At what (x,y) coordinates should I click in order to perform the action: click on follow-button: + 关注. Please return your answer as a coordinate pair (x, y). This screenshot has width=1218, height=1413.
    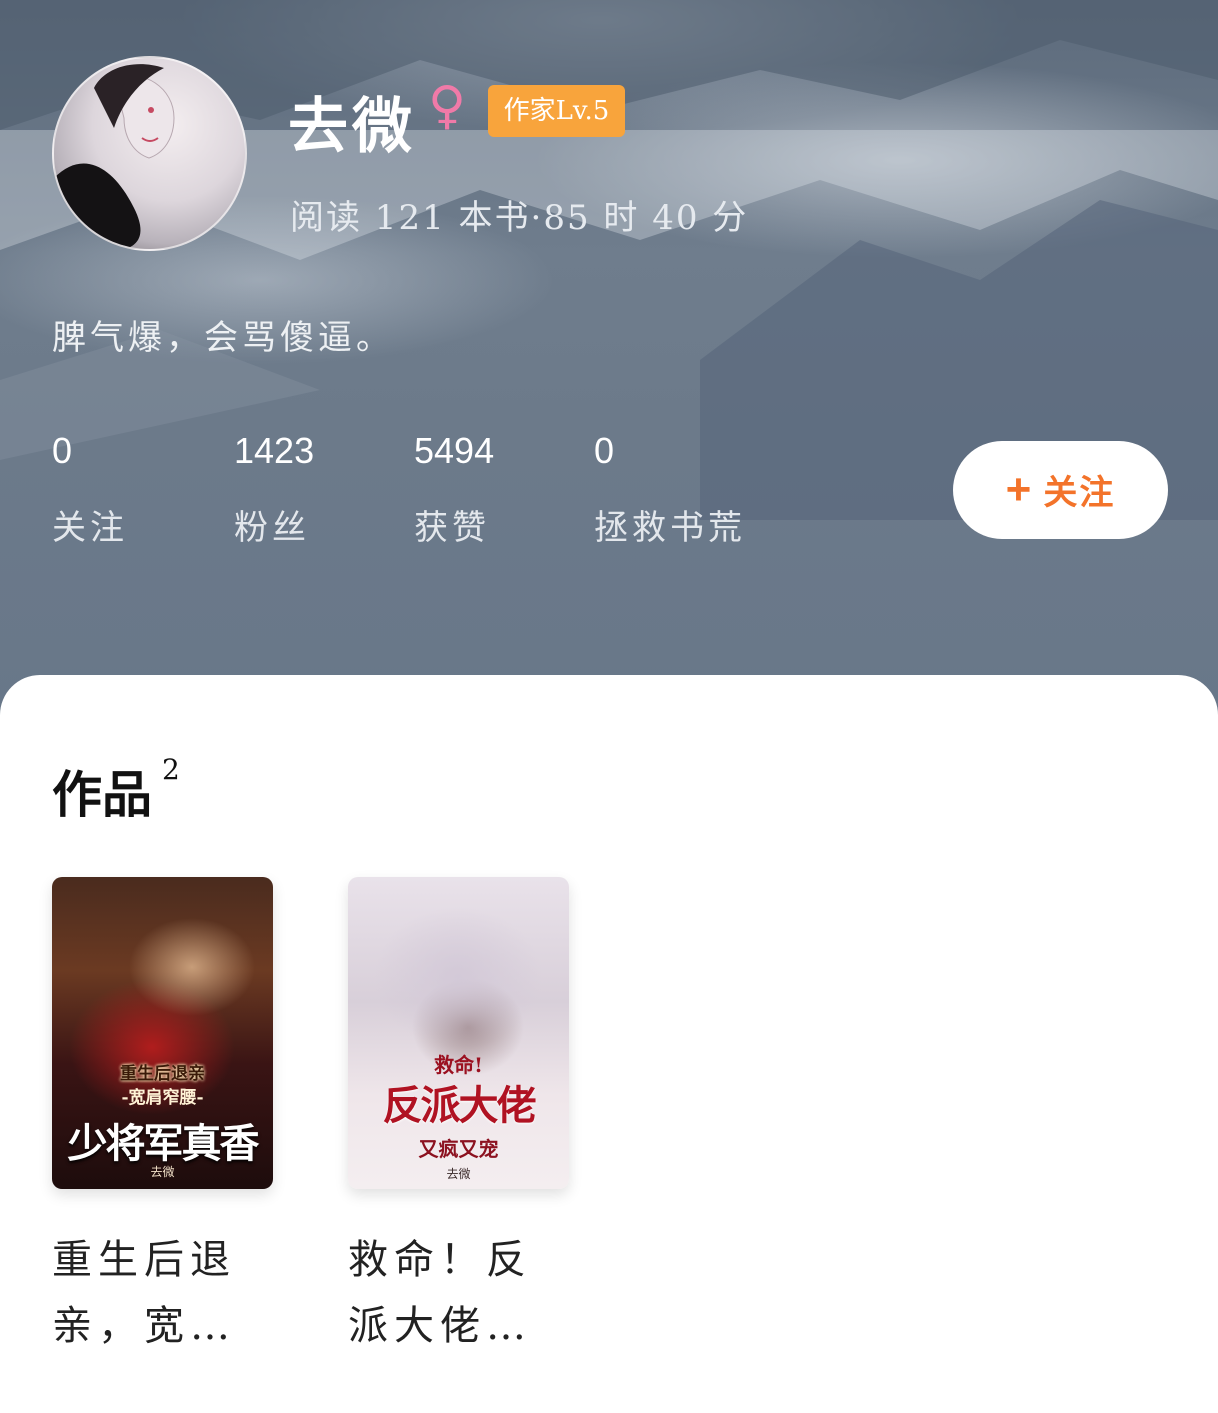
    Looking at the image, I should click on (1060, 490).